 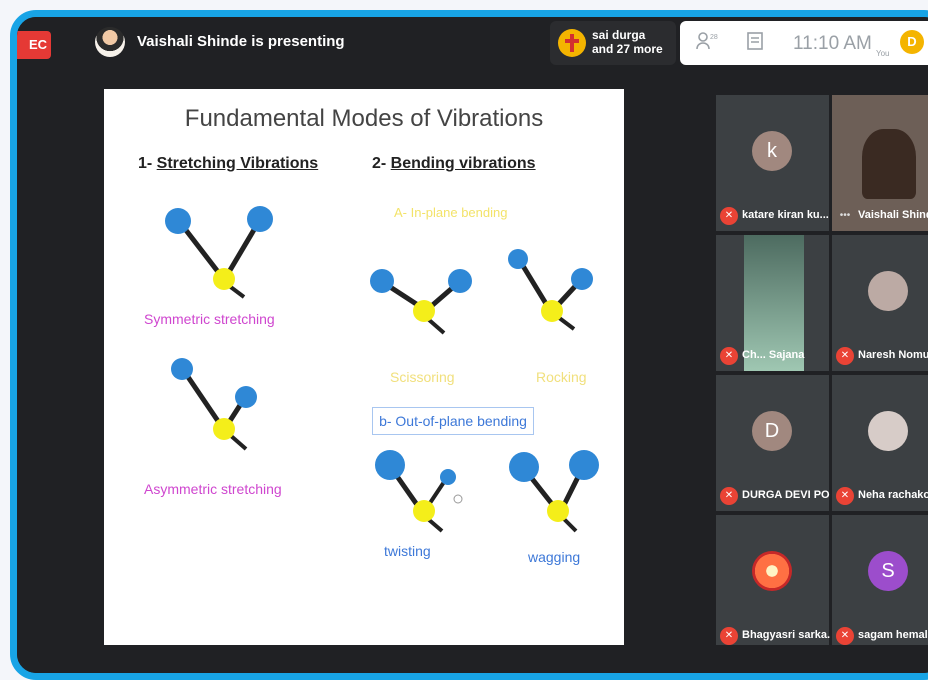 I want to click on participant-name-row: ✕ Neha rachakonda, so click(x=882, y=496).